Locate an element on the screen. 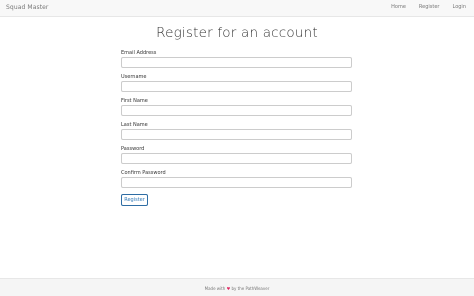  password-label: Password is located at coordinates (133, 149).